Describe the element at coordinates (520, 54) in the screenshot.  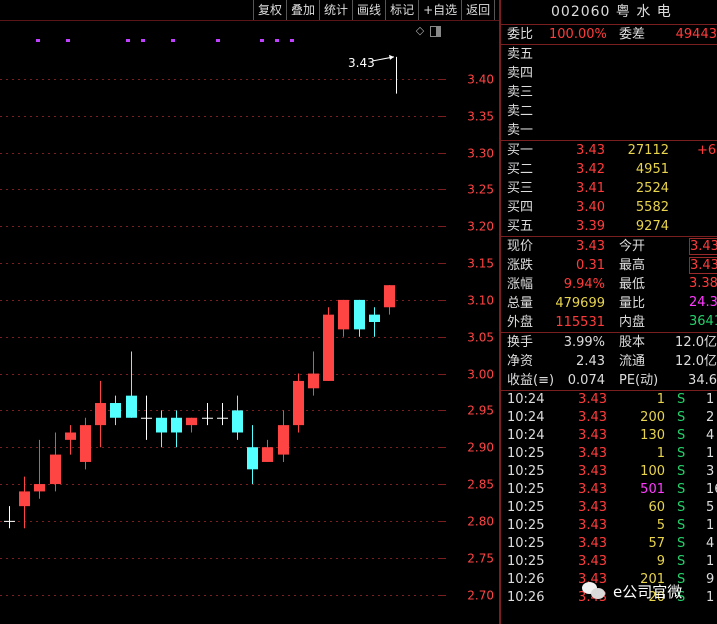
I see `sell-level-label: 卖五` at that location.